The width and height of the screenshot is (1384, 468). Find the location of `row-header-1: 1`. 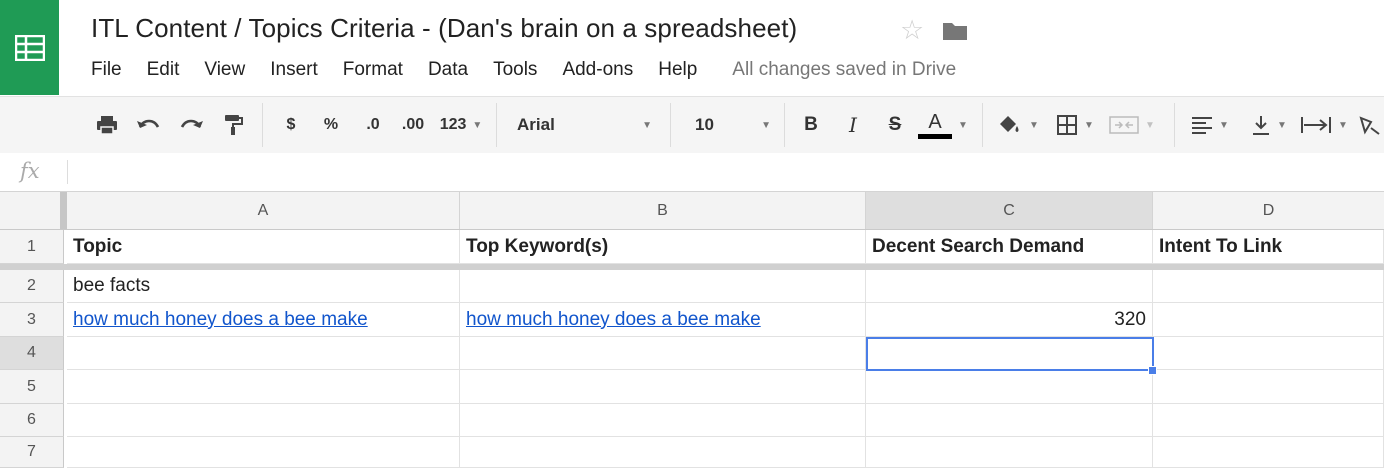

row-header-1: 1 is located at coordinates (32, 247).